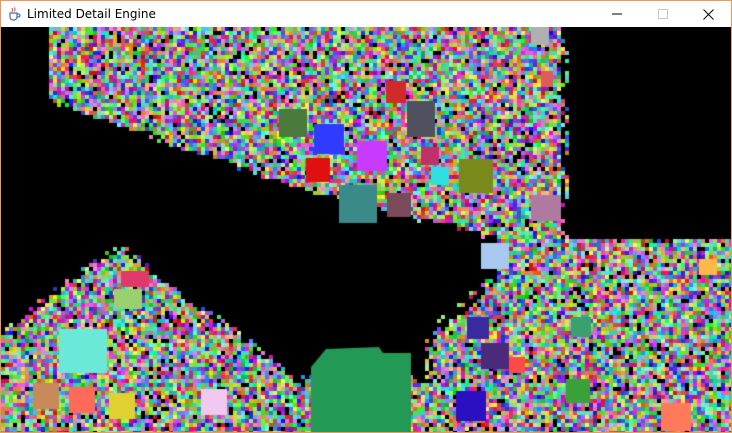 The image size is (732, 433). I want to click on window-title: Limited Detail Engine, so click(91, 14).